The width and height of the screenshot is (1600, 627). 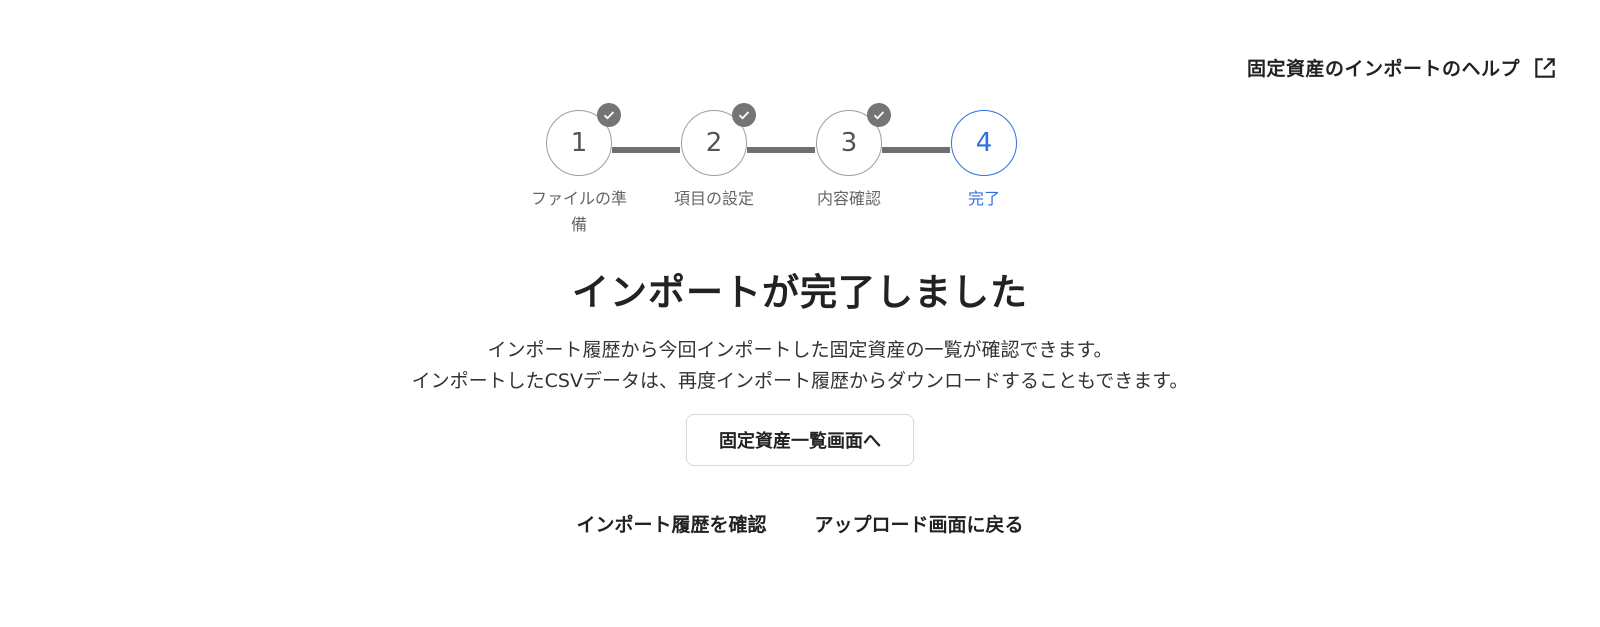 I want to click on step-circle: 3, so click(x=853, y=139).